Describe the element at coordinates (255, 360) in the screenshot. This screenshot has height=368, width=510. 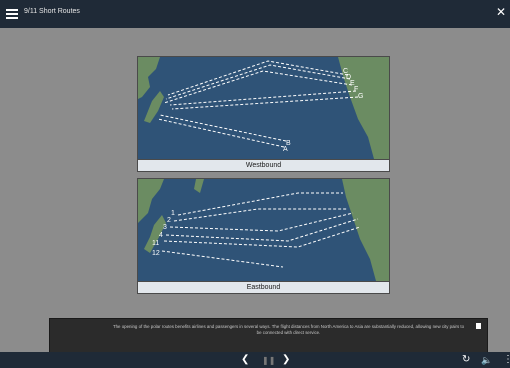
I see `player-control-bar: ❮ ❚❚ ❯ ↻ 🔈 ⋮` at that location.